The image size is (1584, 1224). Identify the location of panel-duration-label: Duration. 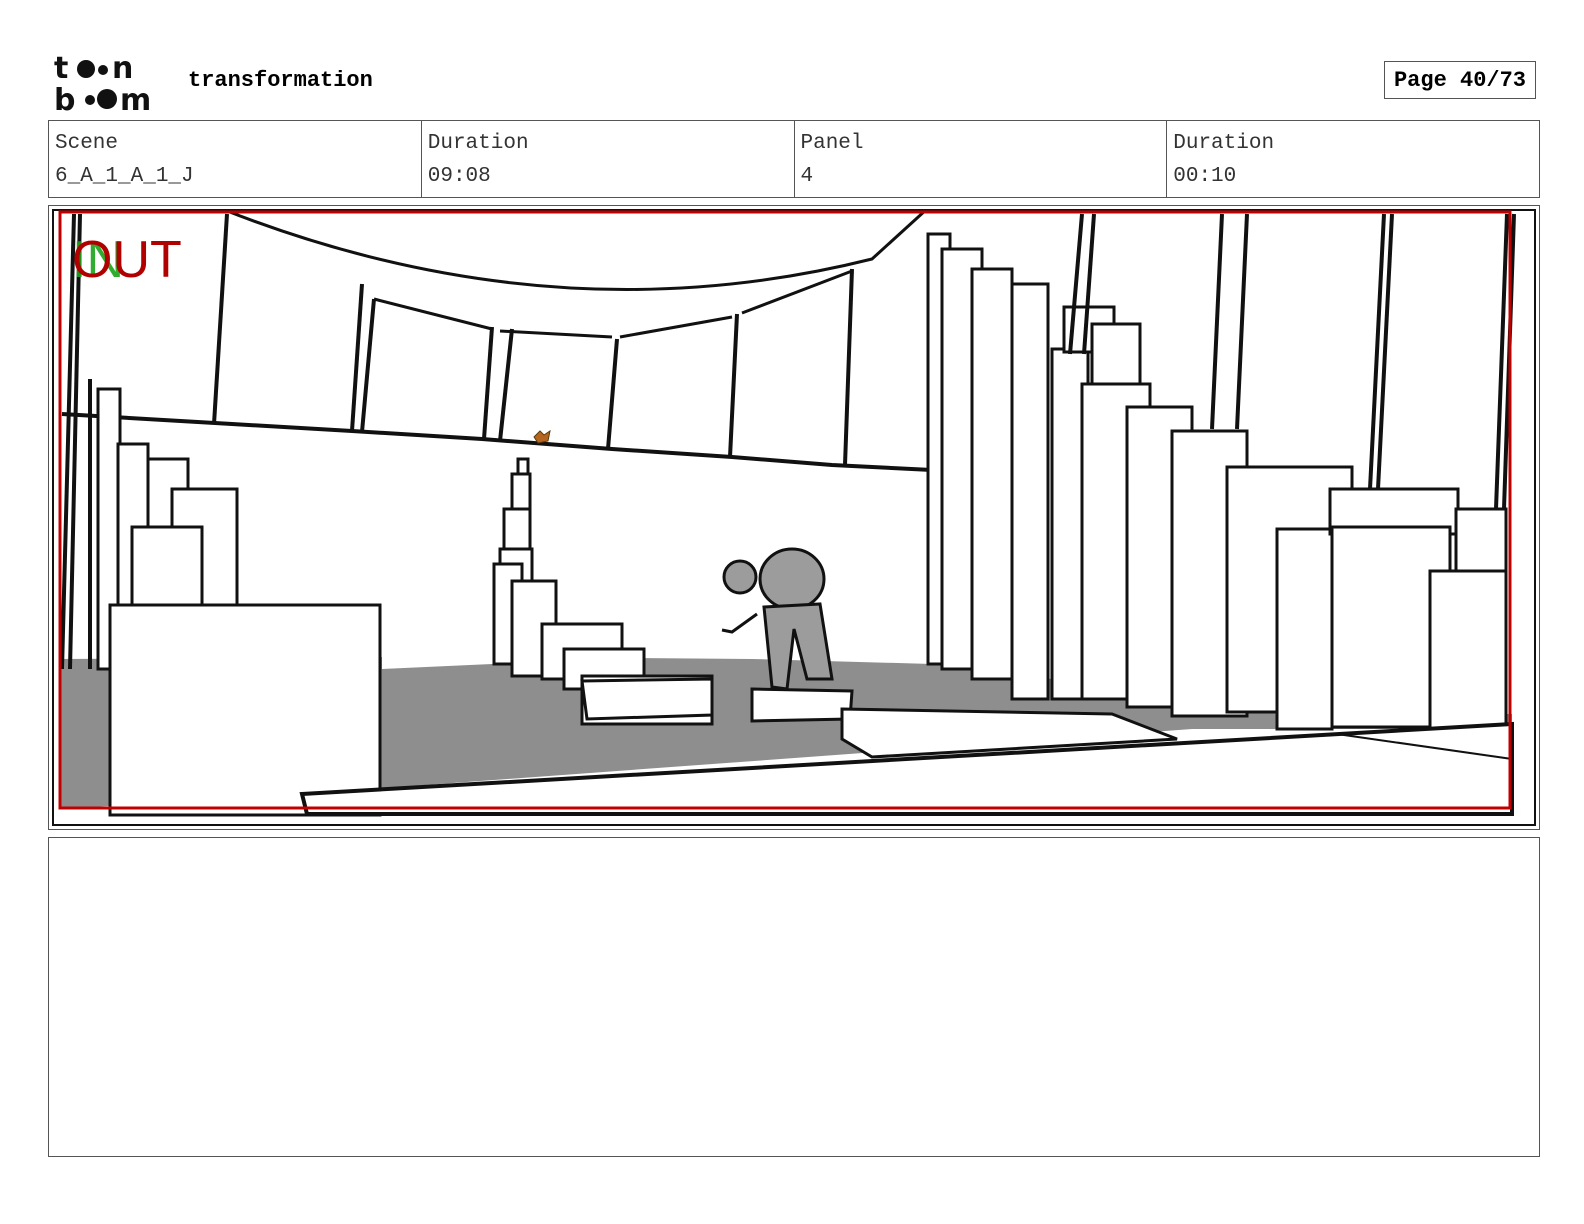
(1224, 143).